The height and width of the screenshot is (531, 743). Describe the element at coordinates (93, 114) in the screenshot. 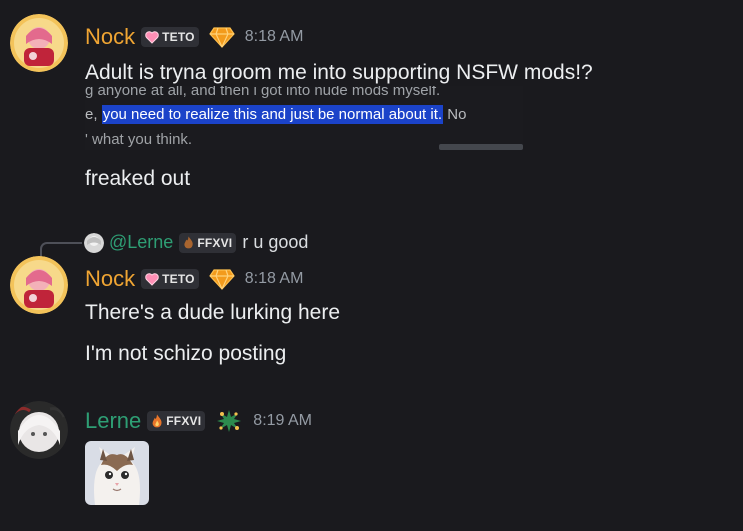

I see `screenshot-line-prefix: e,` at that location.